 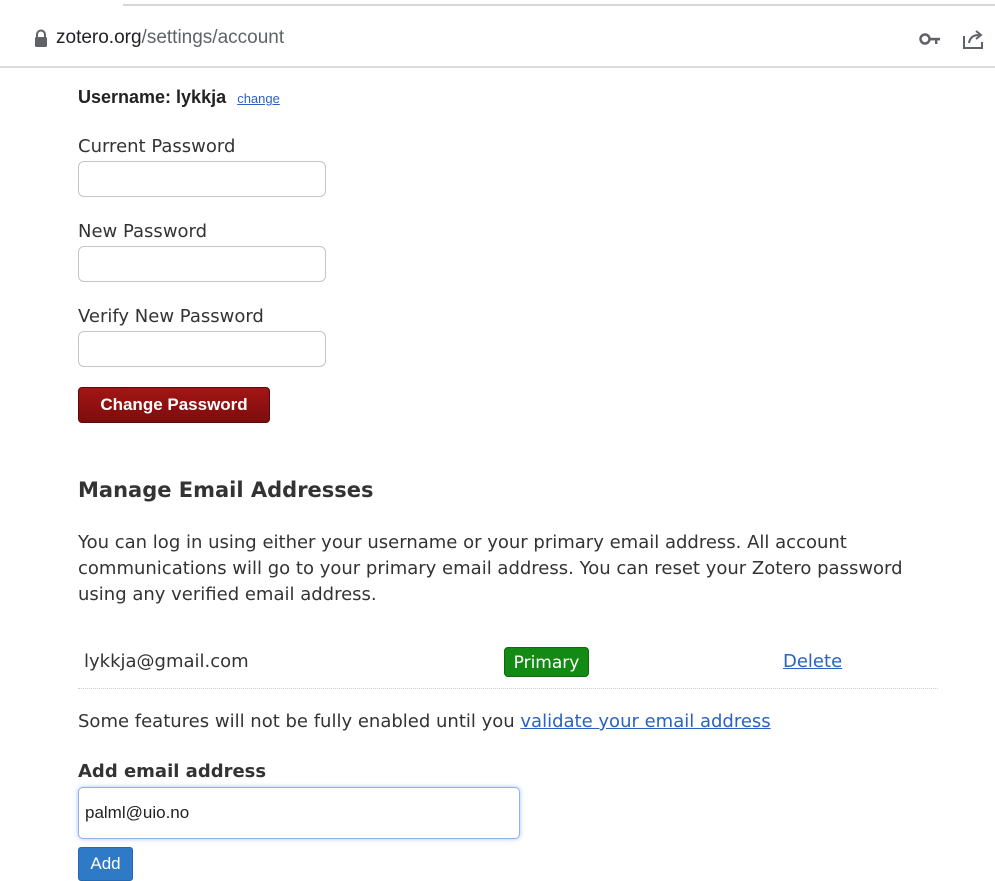 What do you see at coordinates (152, 97) in the screenshot?
I see `username-label: Username: lykkja` at bounding box center [152, 97].